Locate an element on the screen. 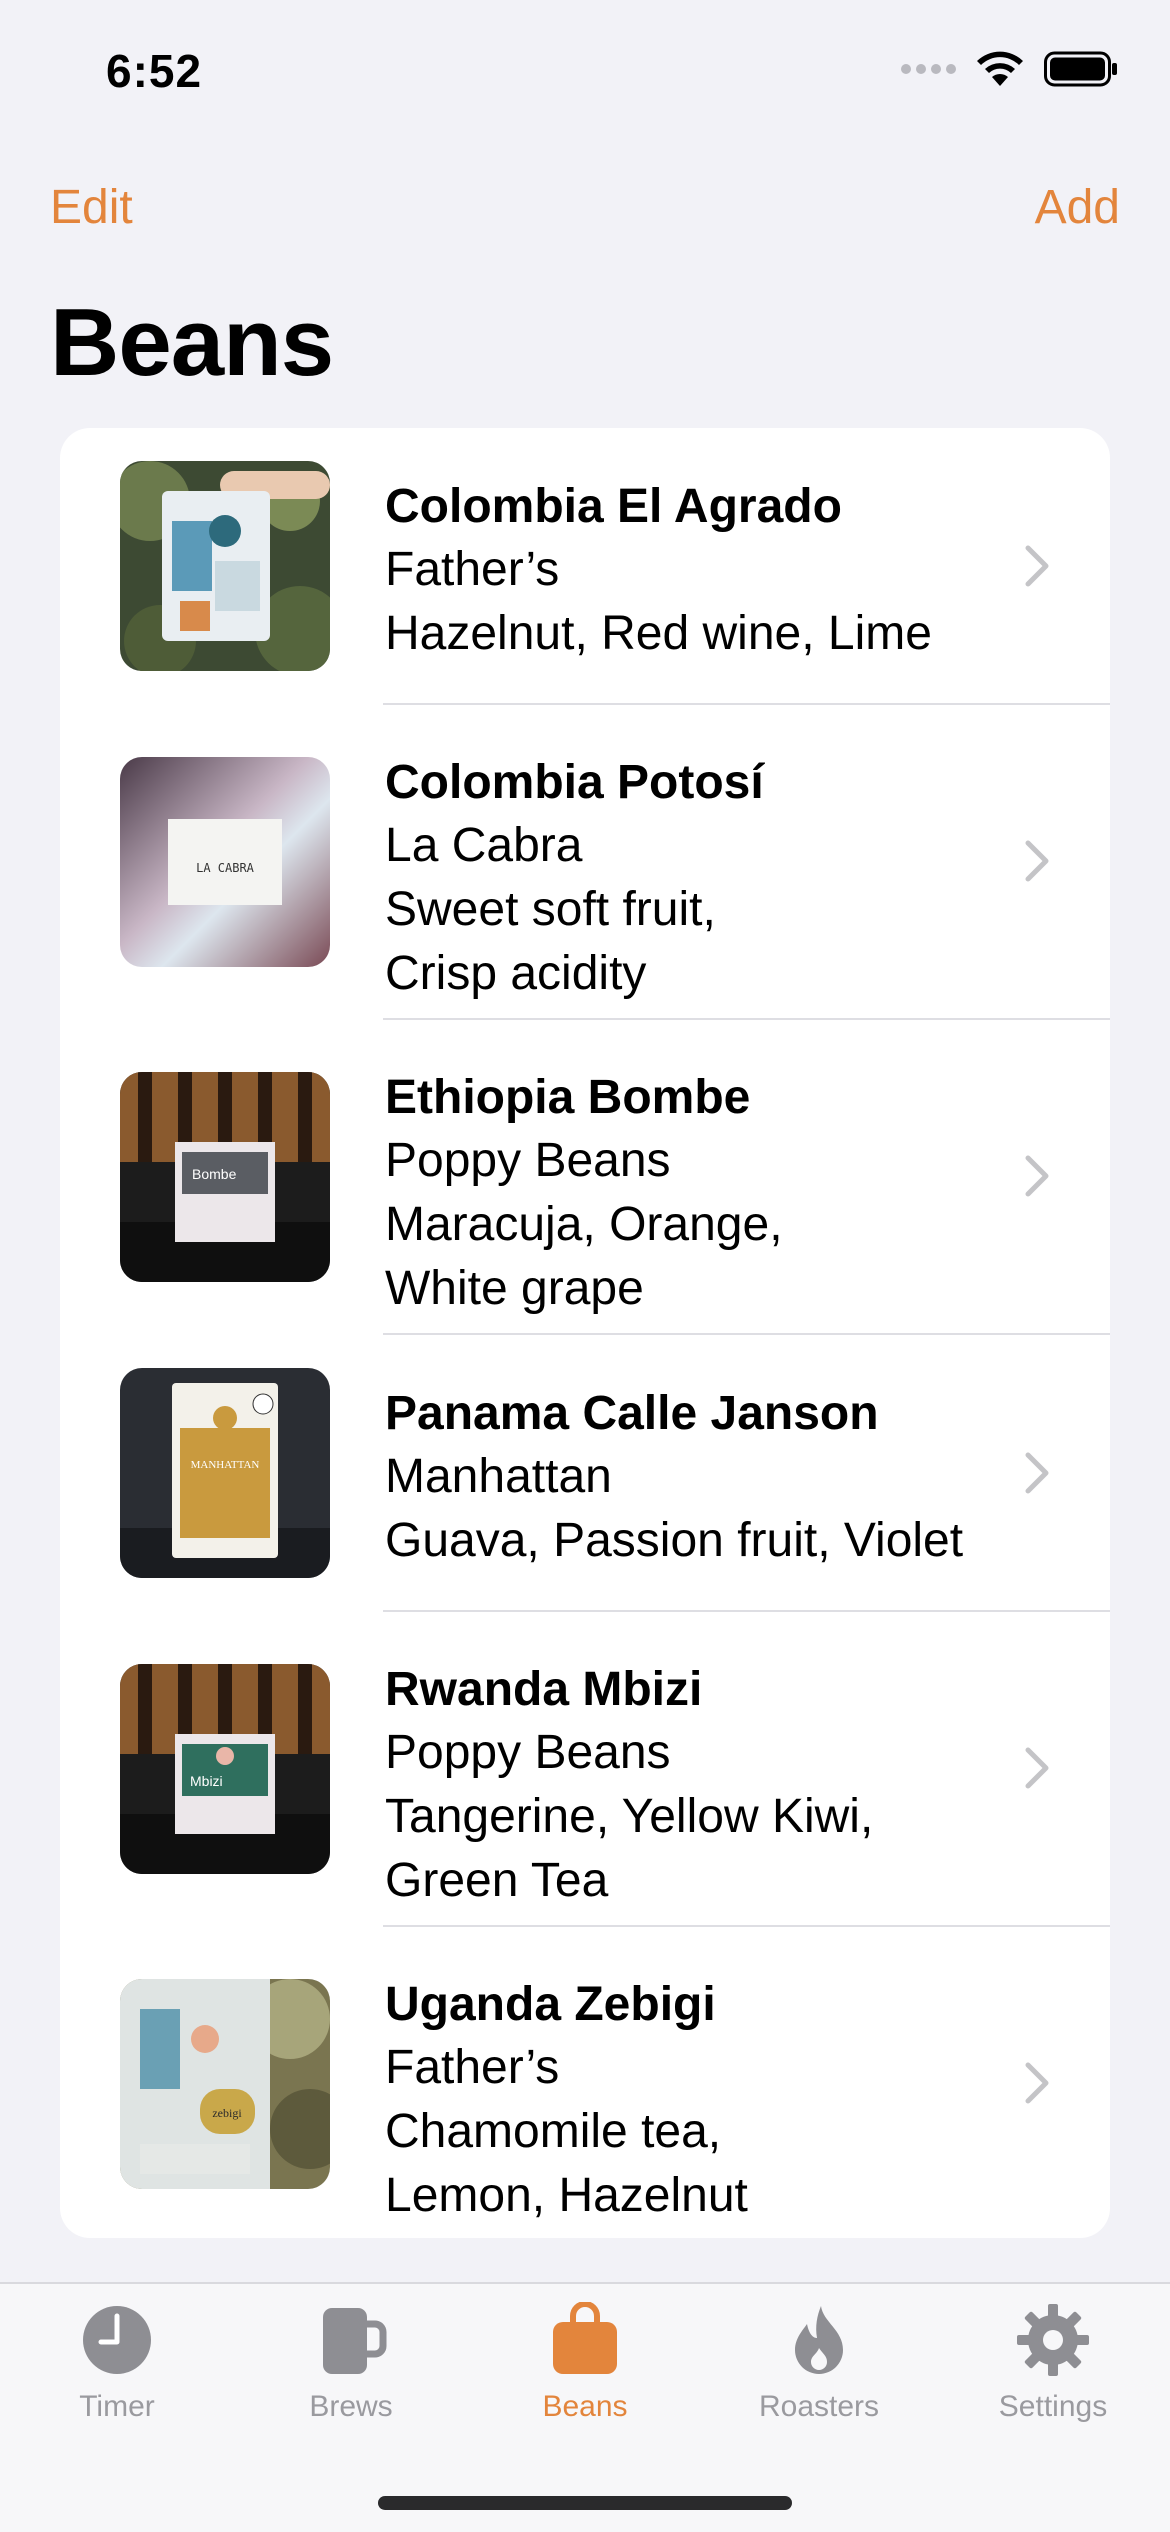 The height and width of the screenshot is (2532, 1170). mug-icon is located at coordinates (355, 2341).